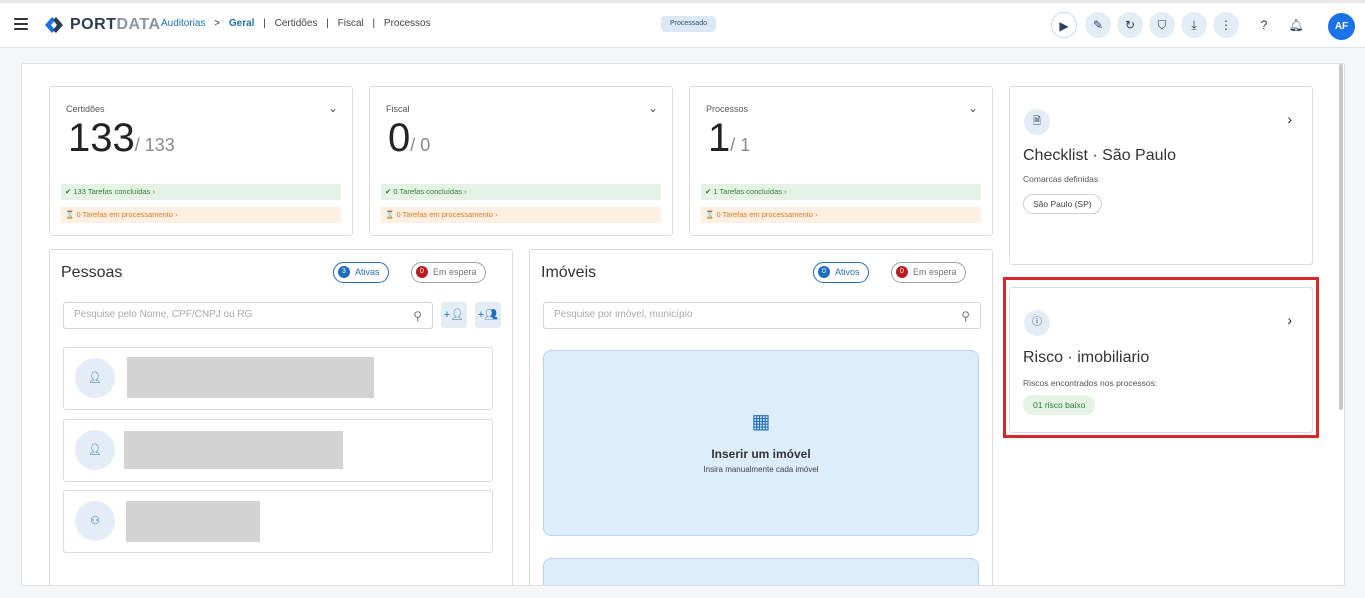 The image size is (1365, 598). What do you see at coordinates (242, 23) in the screenshot?
I see `breadcrumb-geral: Geral` at bounding box center [242, 23].